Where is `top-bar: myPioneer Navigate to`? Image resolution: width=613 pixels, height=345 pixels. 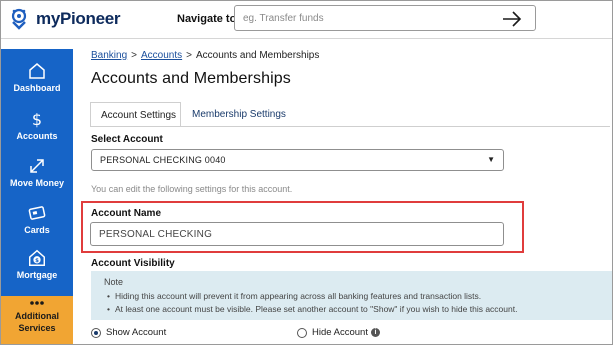
top-bar: myPioneer Navigate to is located at coordinates (306, 20).